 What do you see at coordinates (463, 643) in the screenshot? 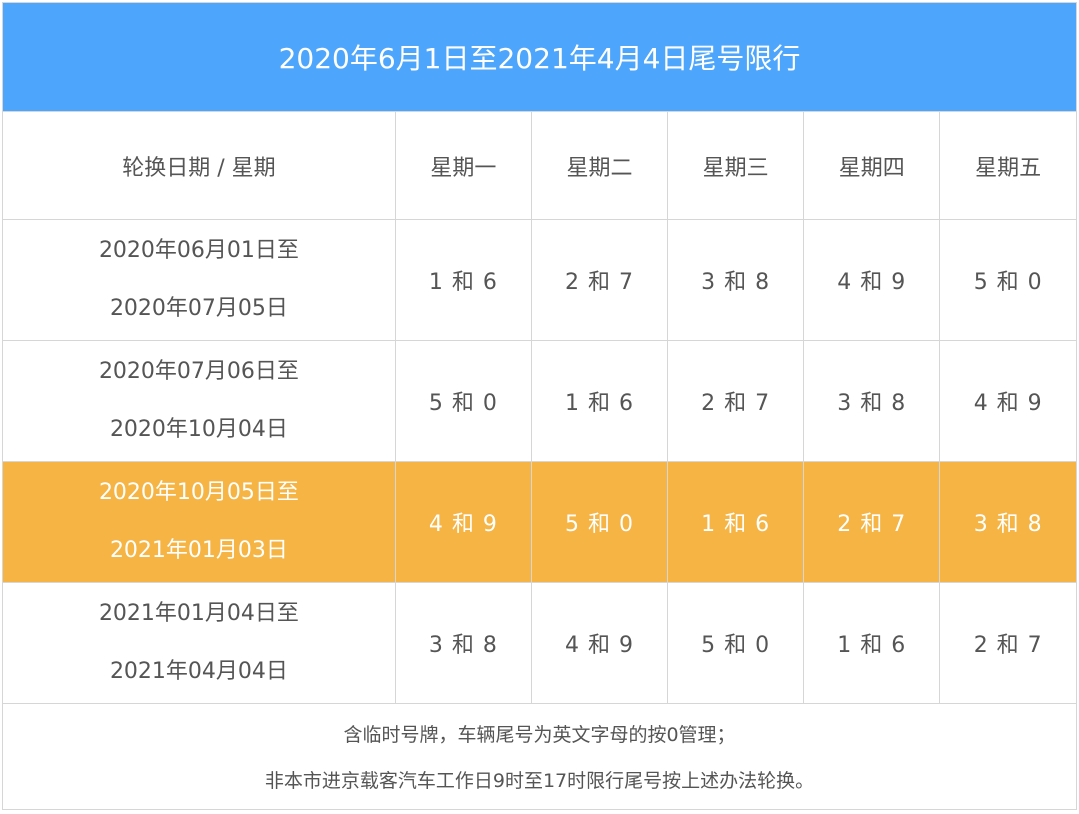
I see `plate-digits-monday: 3 和 8` at bounding box center [463, 643].